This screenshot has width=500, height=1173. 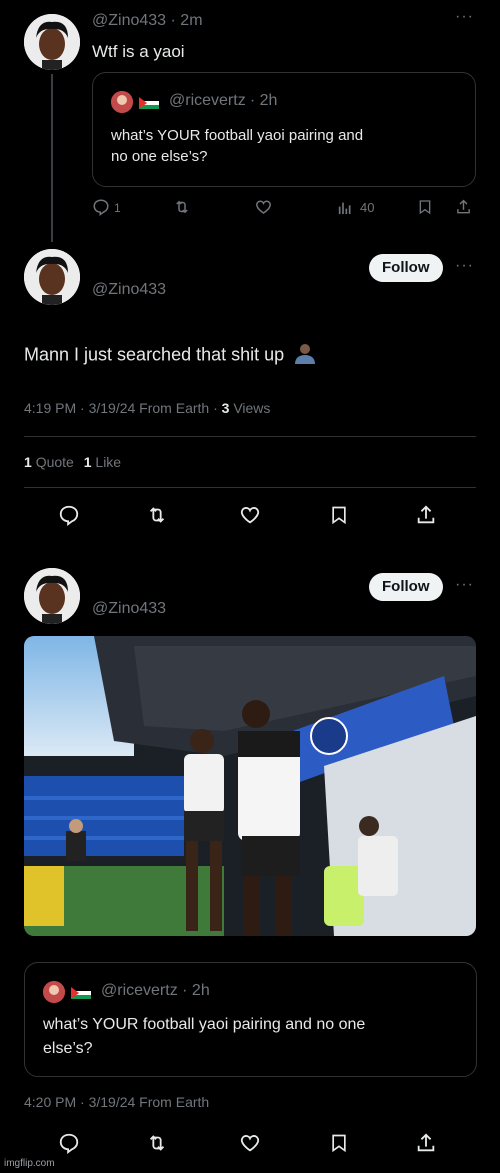 I want to click on views-count: 40, so click(x=367, y=207).